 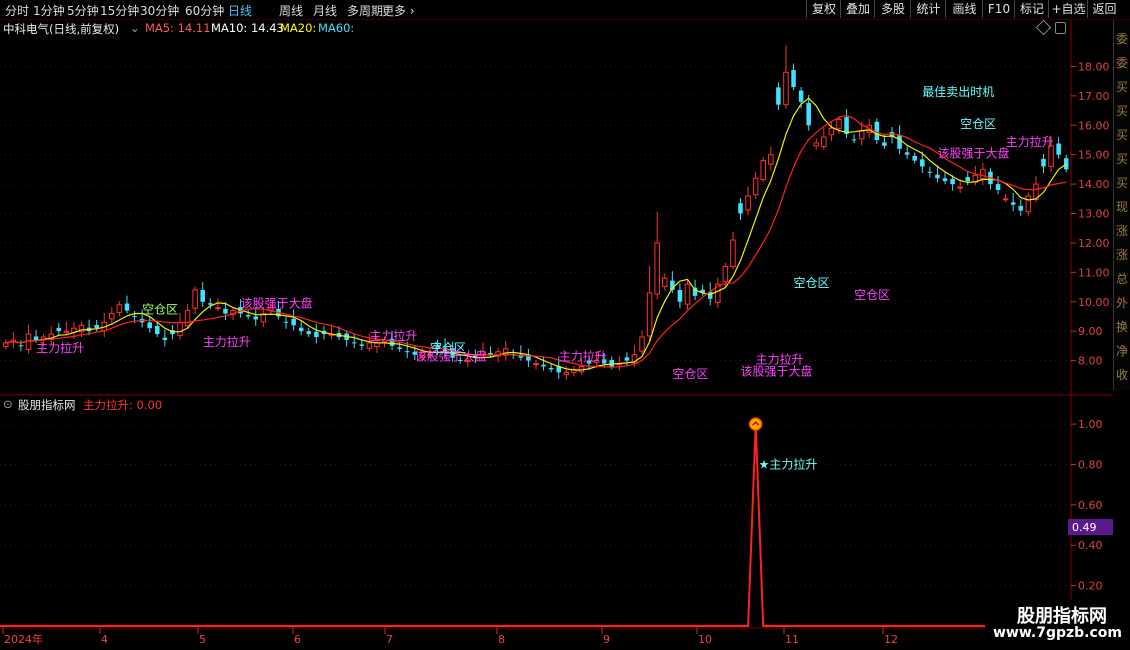 I want to click on toolbar-button-0: 复权, so click(x=823, y=9).